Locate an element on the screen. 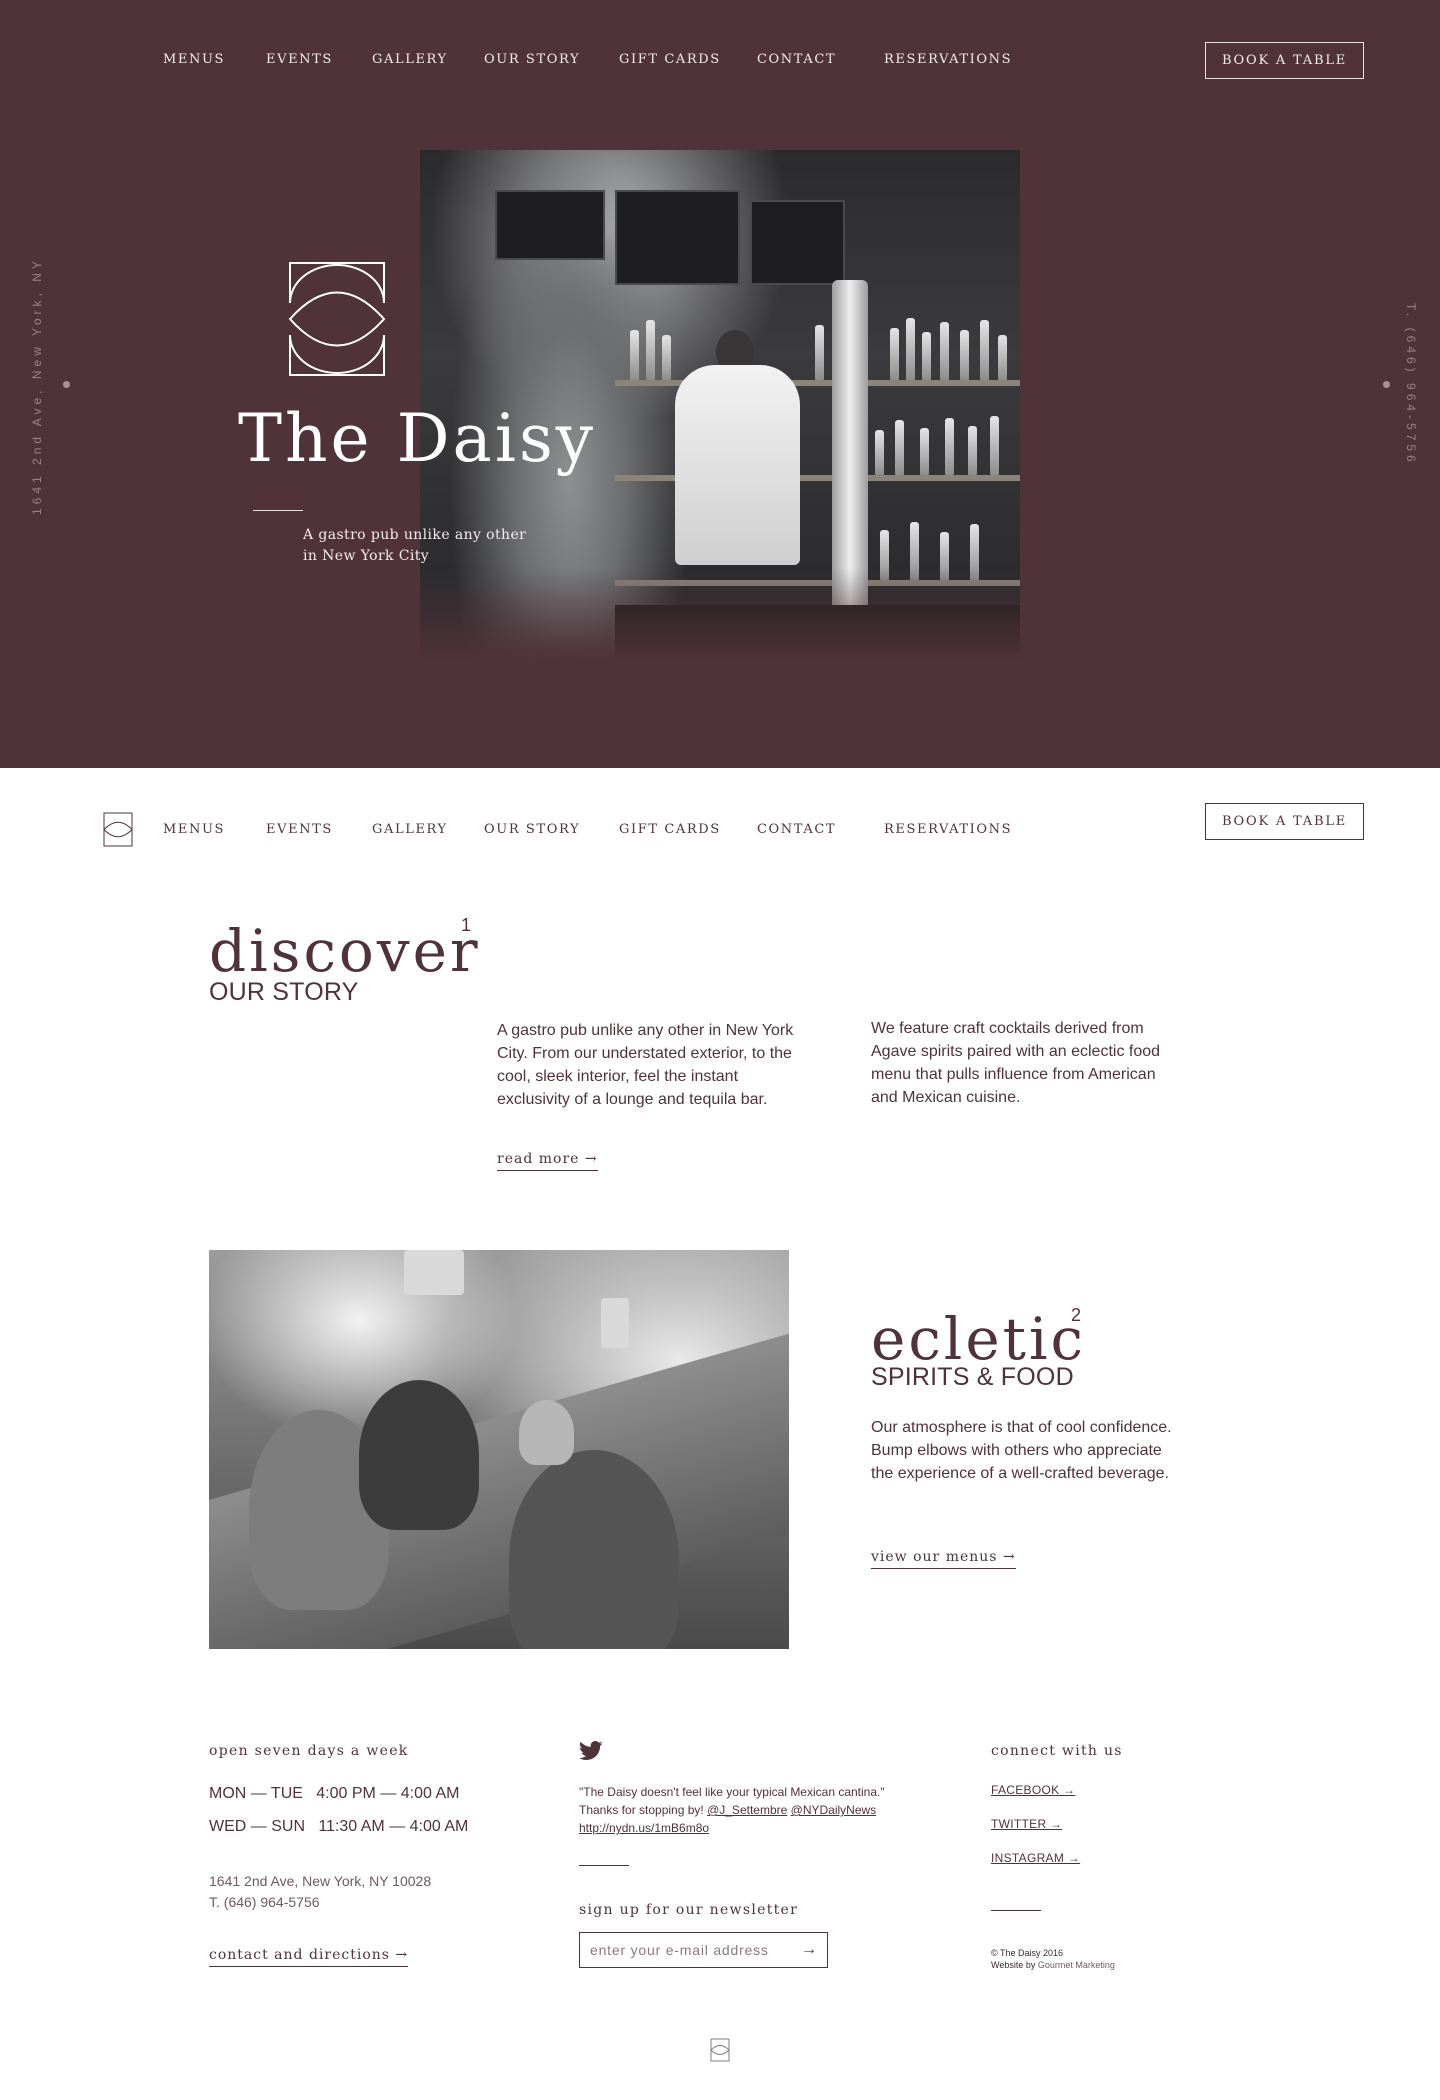  connect-heading: connect with us is located at coordinates (1057, 1751).